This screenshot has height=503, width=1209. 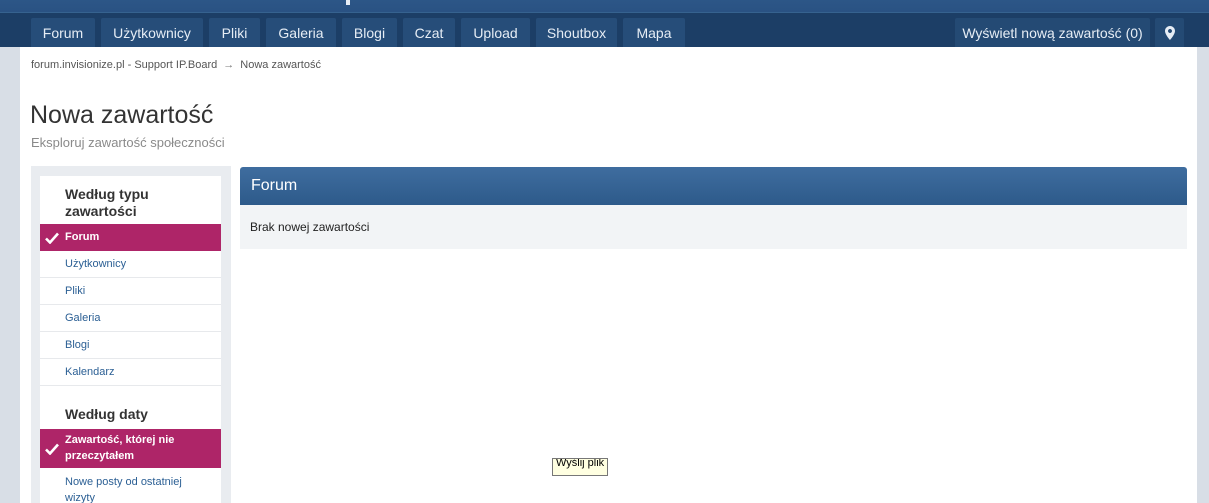 I want to click on map-pin-icon, so click(x=1169, y=33).